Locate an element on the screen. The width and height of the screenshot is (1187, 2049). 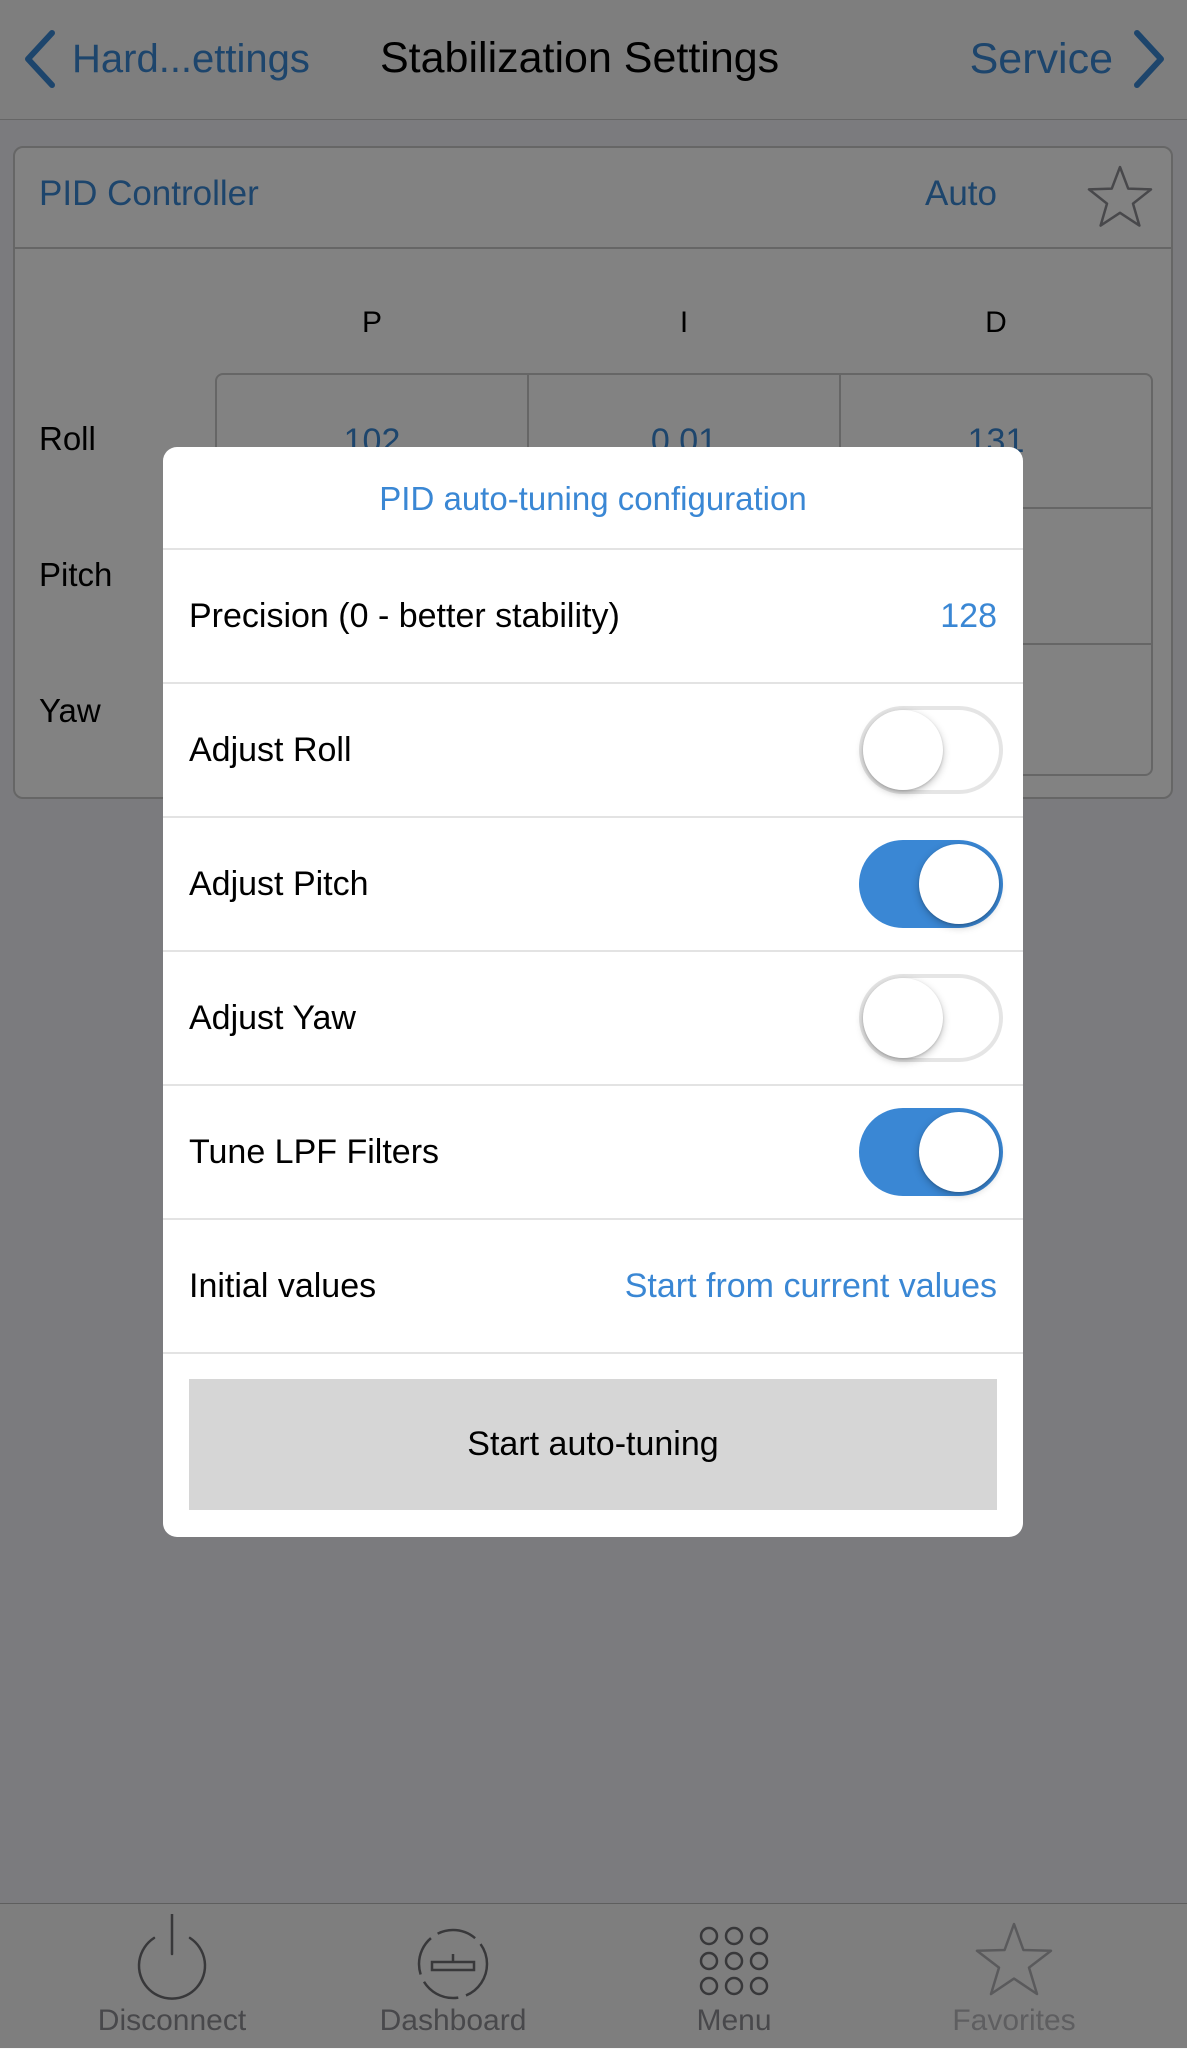
adjust-roll-toggle is located at coordinates (931, 750).